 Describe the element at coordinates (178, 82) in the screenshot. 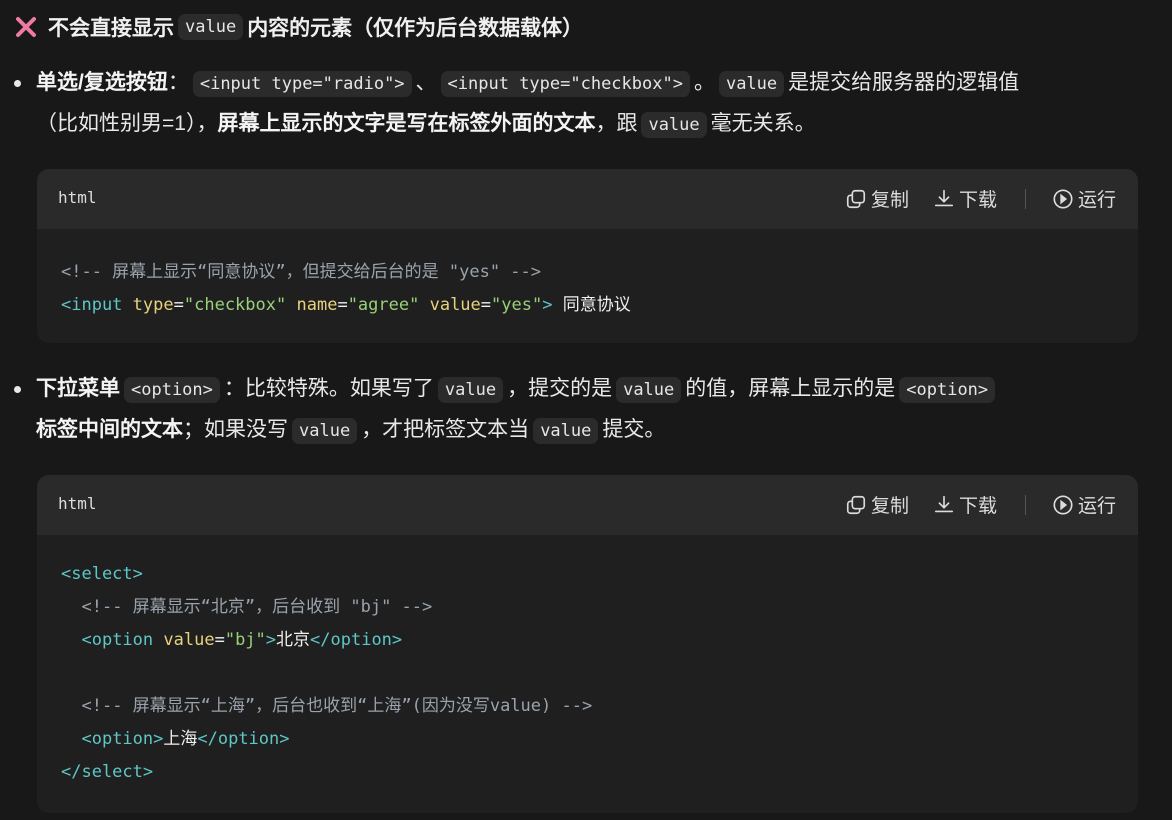

I see `colon: ：` at that location.